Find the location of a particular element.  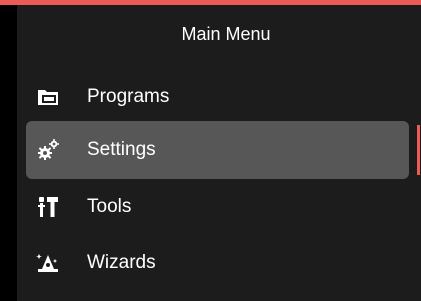

gears-icon is located at coordinates (48, 150).